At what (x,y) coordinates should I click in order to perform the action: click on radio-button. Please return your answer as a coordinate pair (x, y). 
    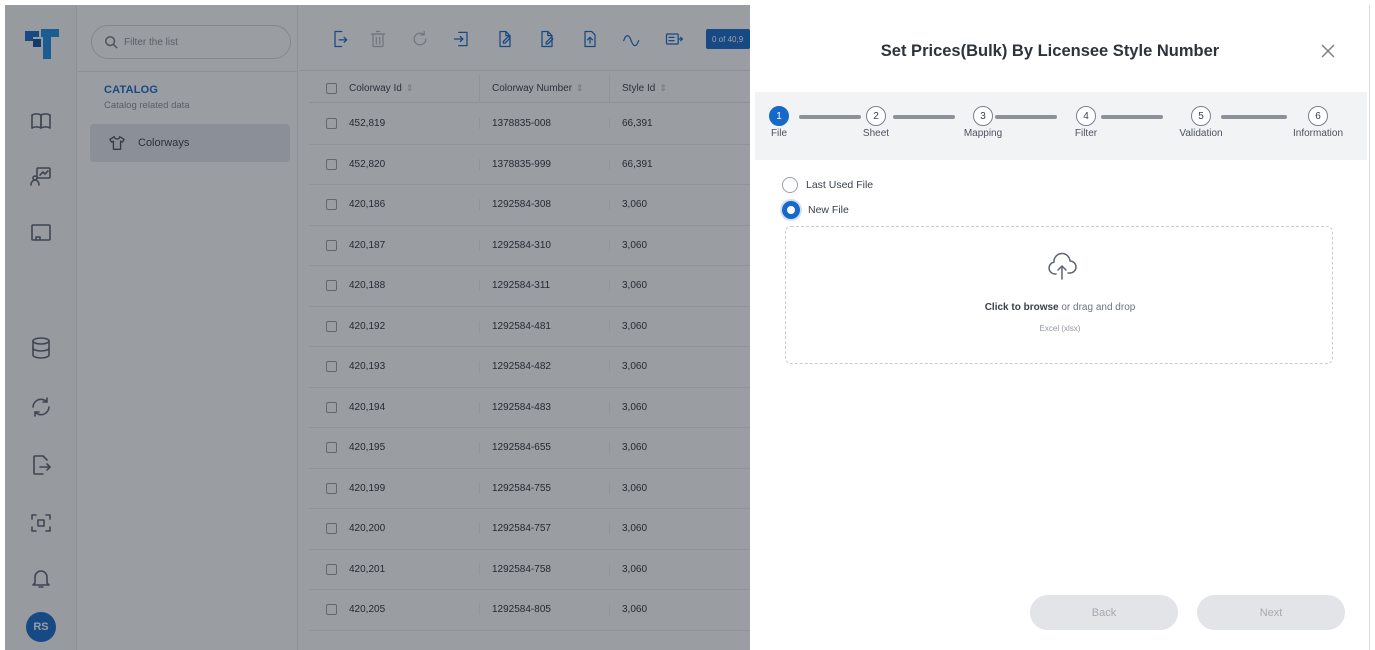
    Looking at the image, I should click on (790, 185).